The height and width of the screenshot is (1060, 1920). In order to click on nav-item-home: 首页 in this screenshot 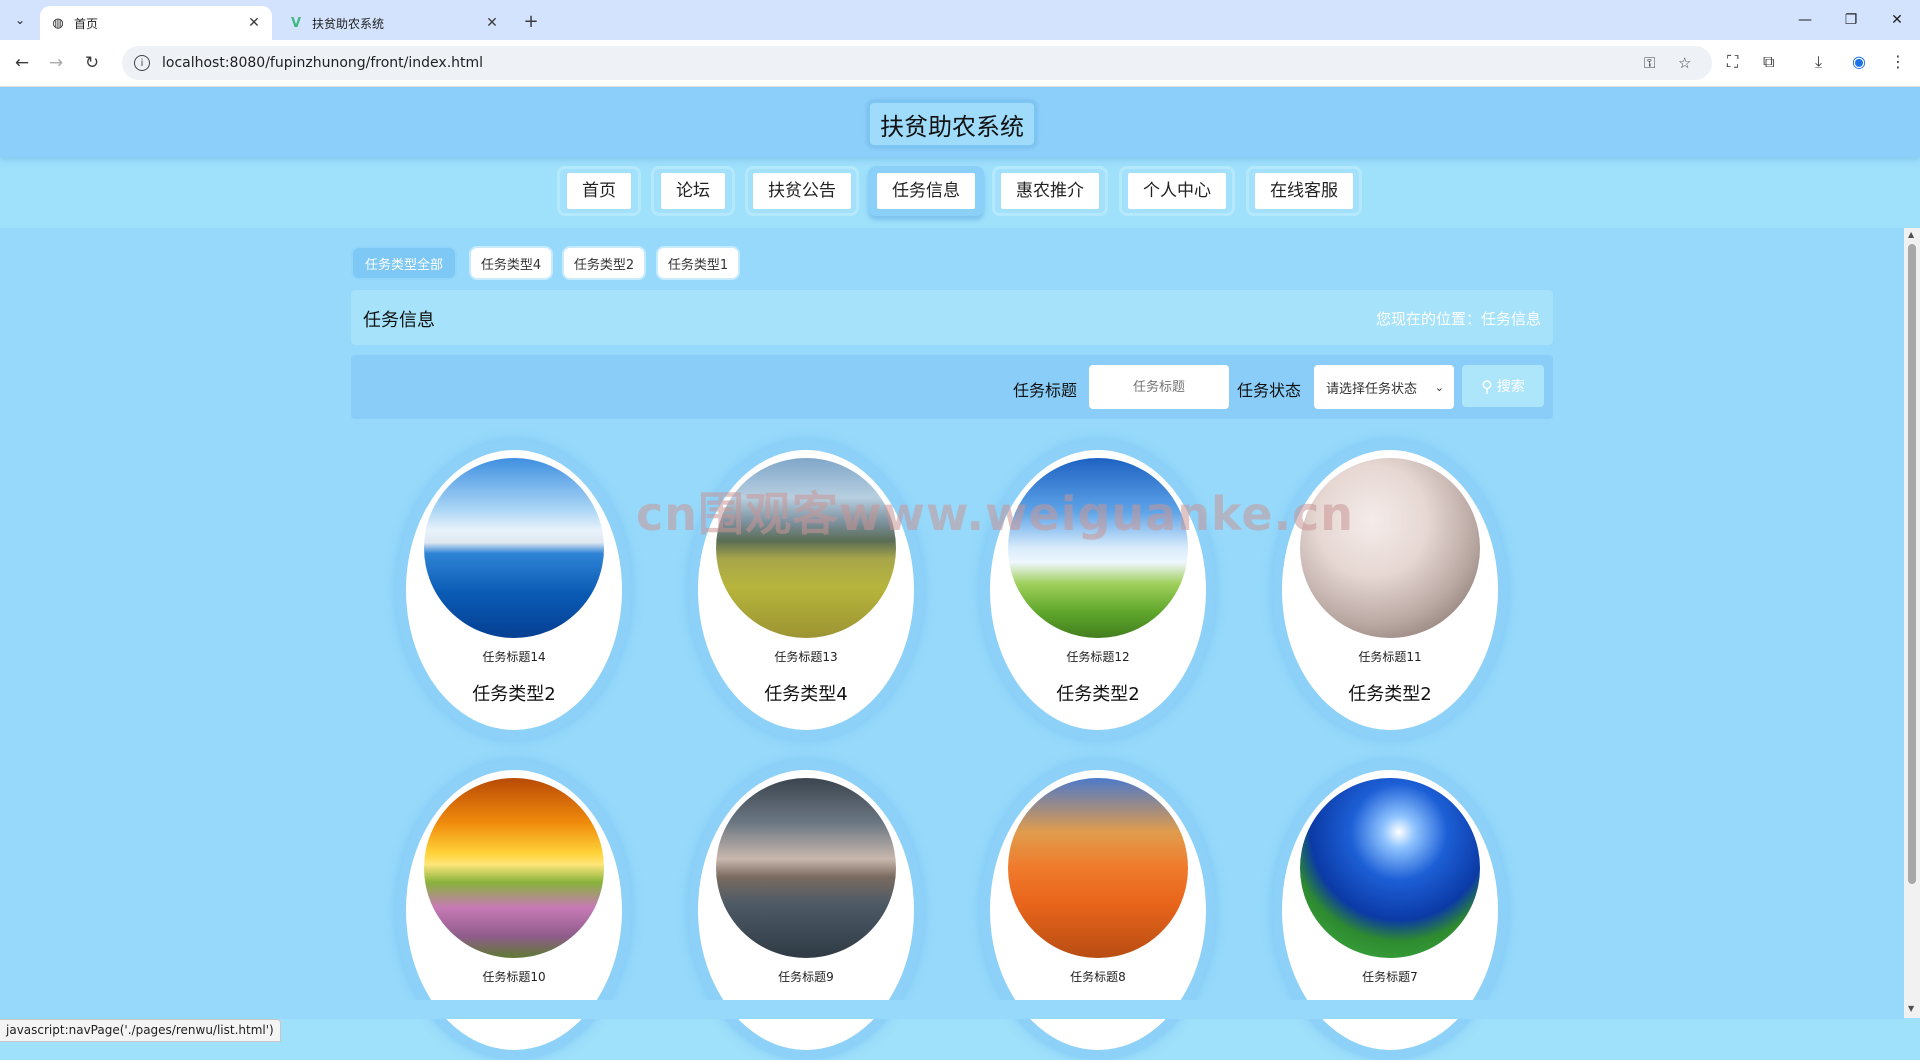, I will do `click(599, 191)`.